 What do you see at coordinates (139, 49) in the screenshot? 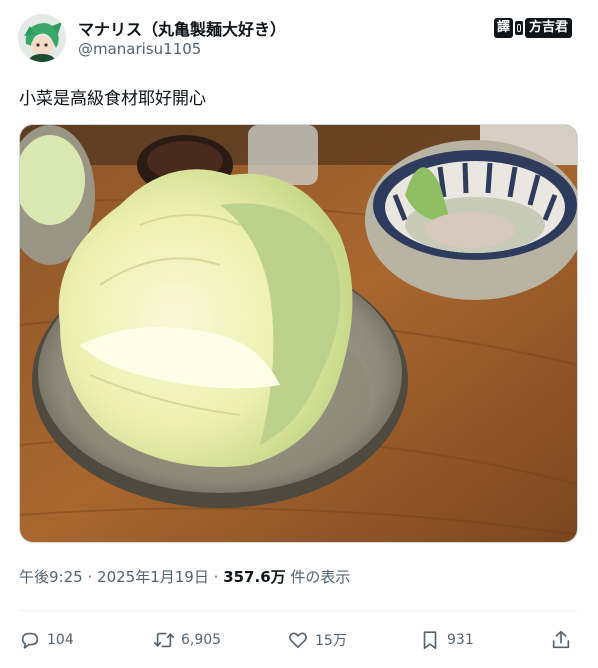
I see `author-handle: @manarisu1105` at bounding box center [139, 49].